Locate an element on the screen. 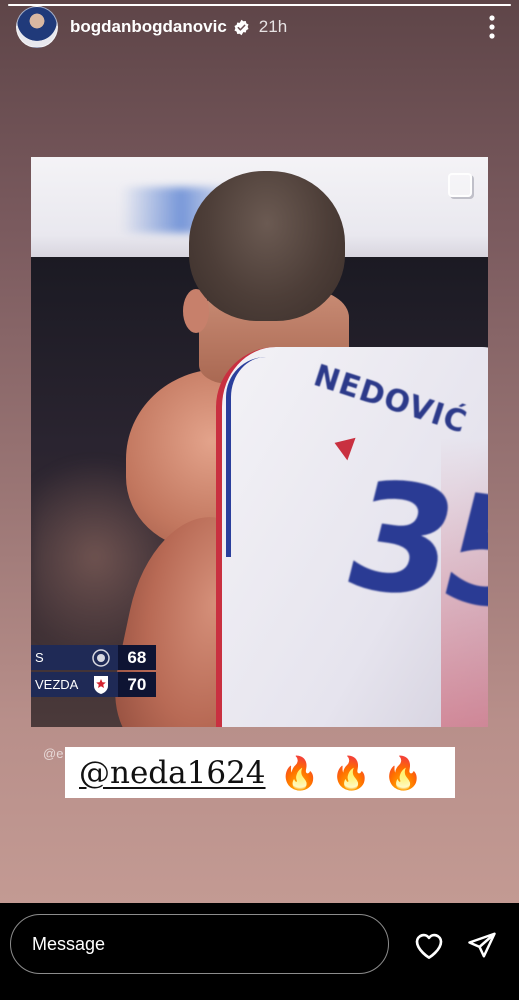 This screenshot has height=1000, width=519. team-logo-icon is located at coordinates (101, 658).